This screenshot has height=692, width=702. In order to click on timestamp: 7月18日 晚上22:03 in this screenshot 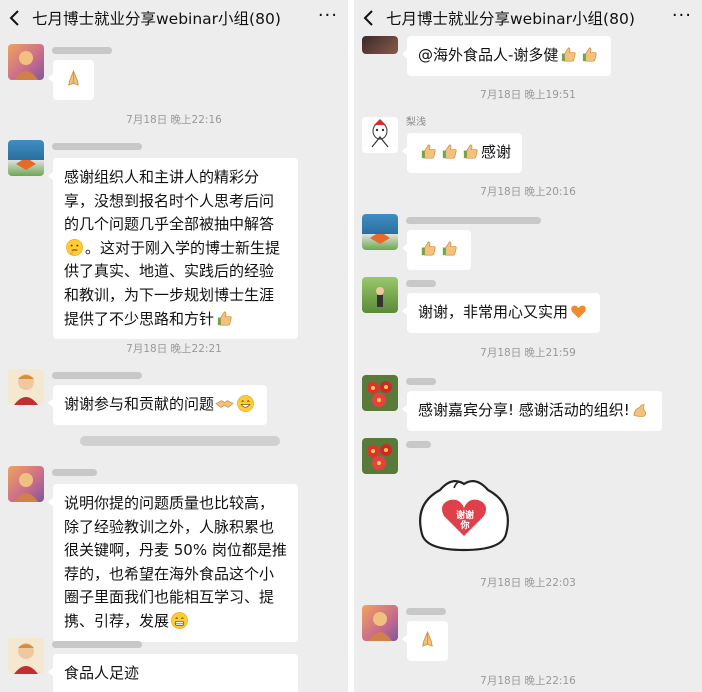, I will do `click(528, 583)`.